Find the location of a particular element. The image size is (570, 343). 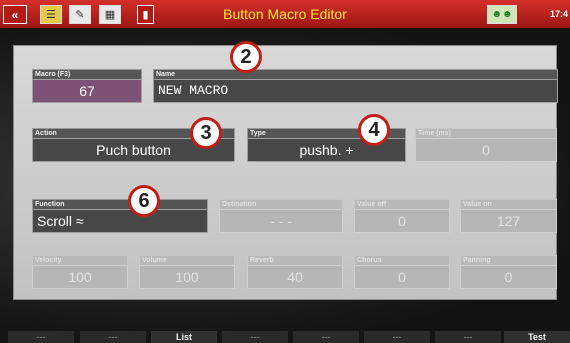

volume-field: Volume 100 is located at coordinates (187, 272).